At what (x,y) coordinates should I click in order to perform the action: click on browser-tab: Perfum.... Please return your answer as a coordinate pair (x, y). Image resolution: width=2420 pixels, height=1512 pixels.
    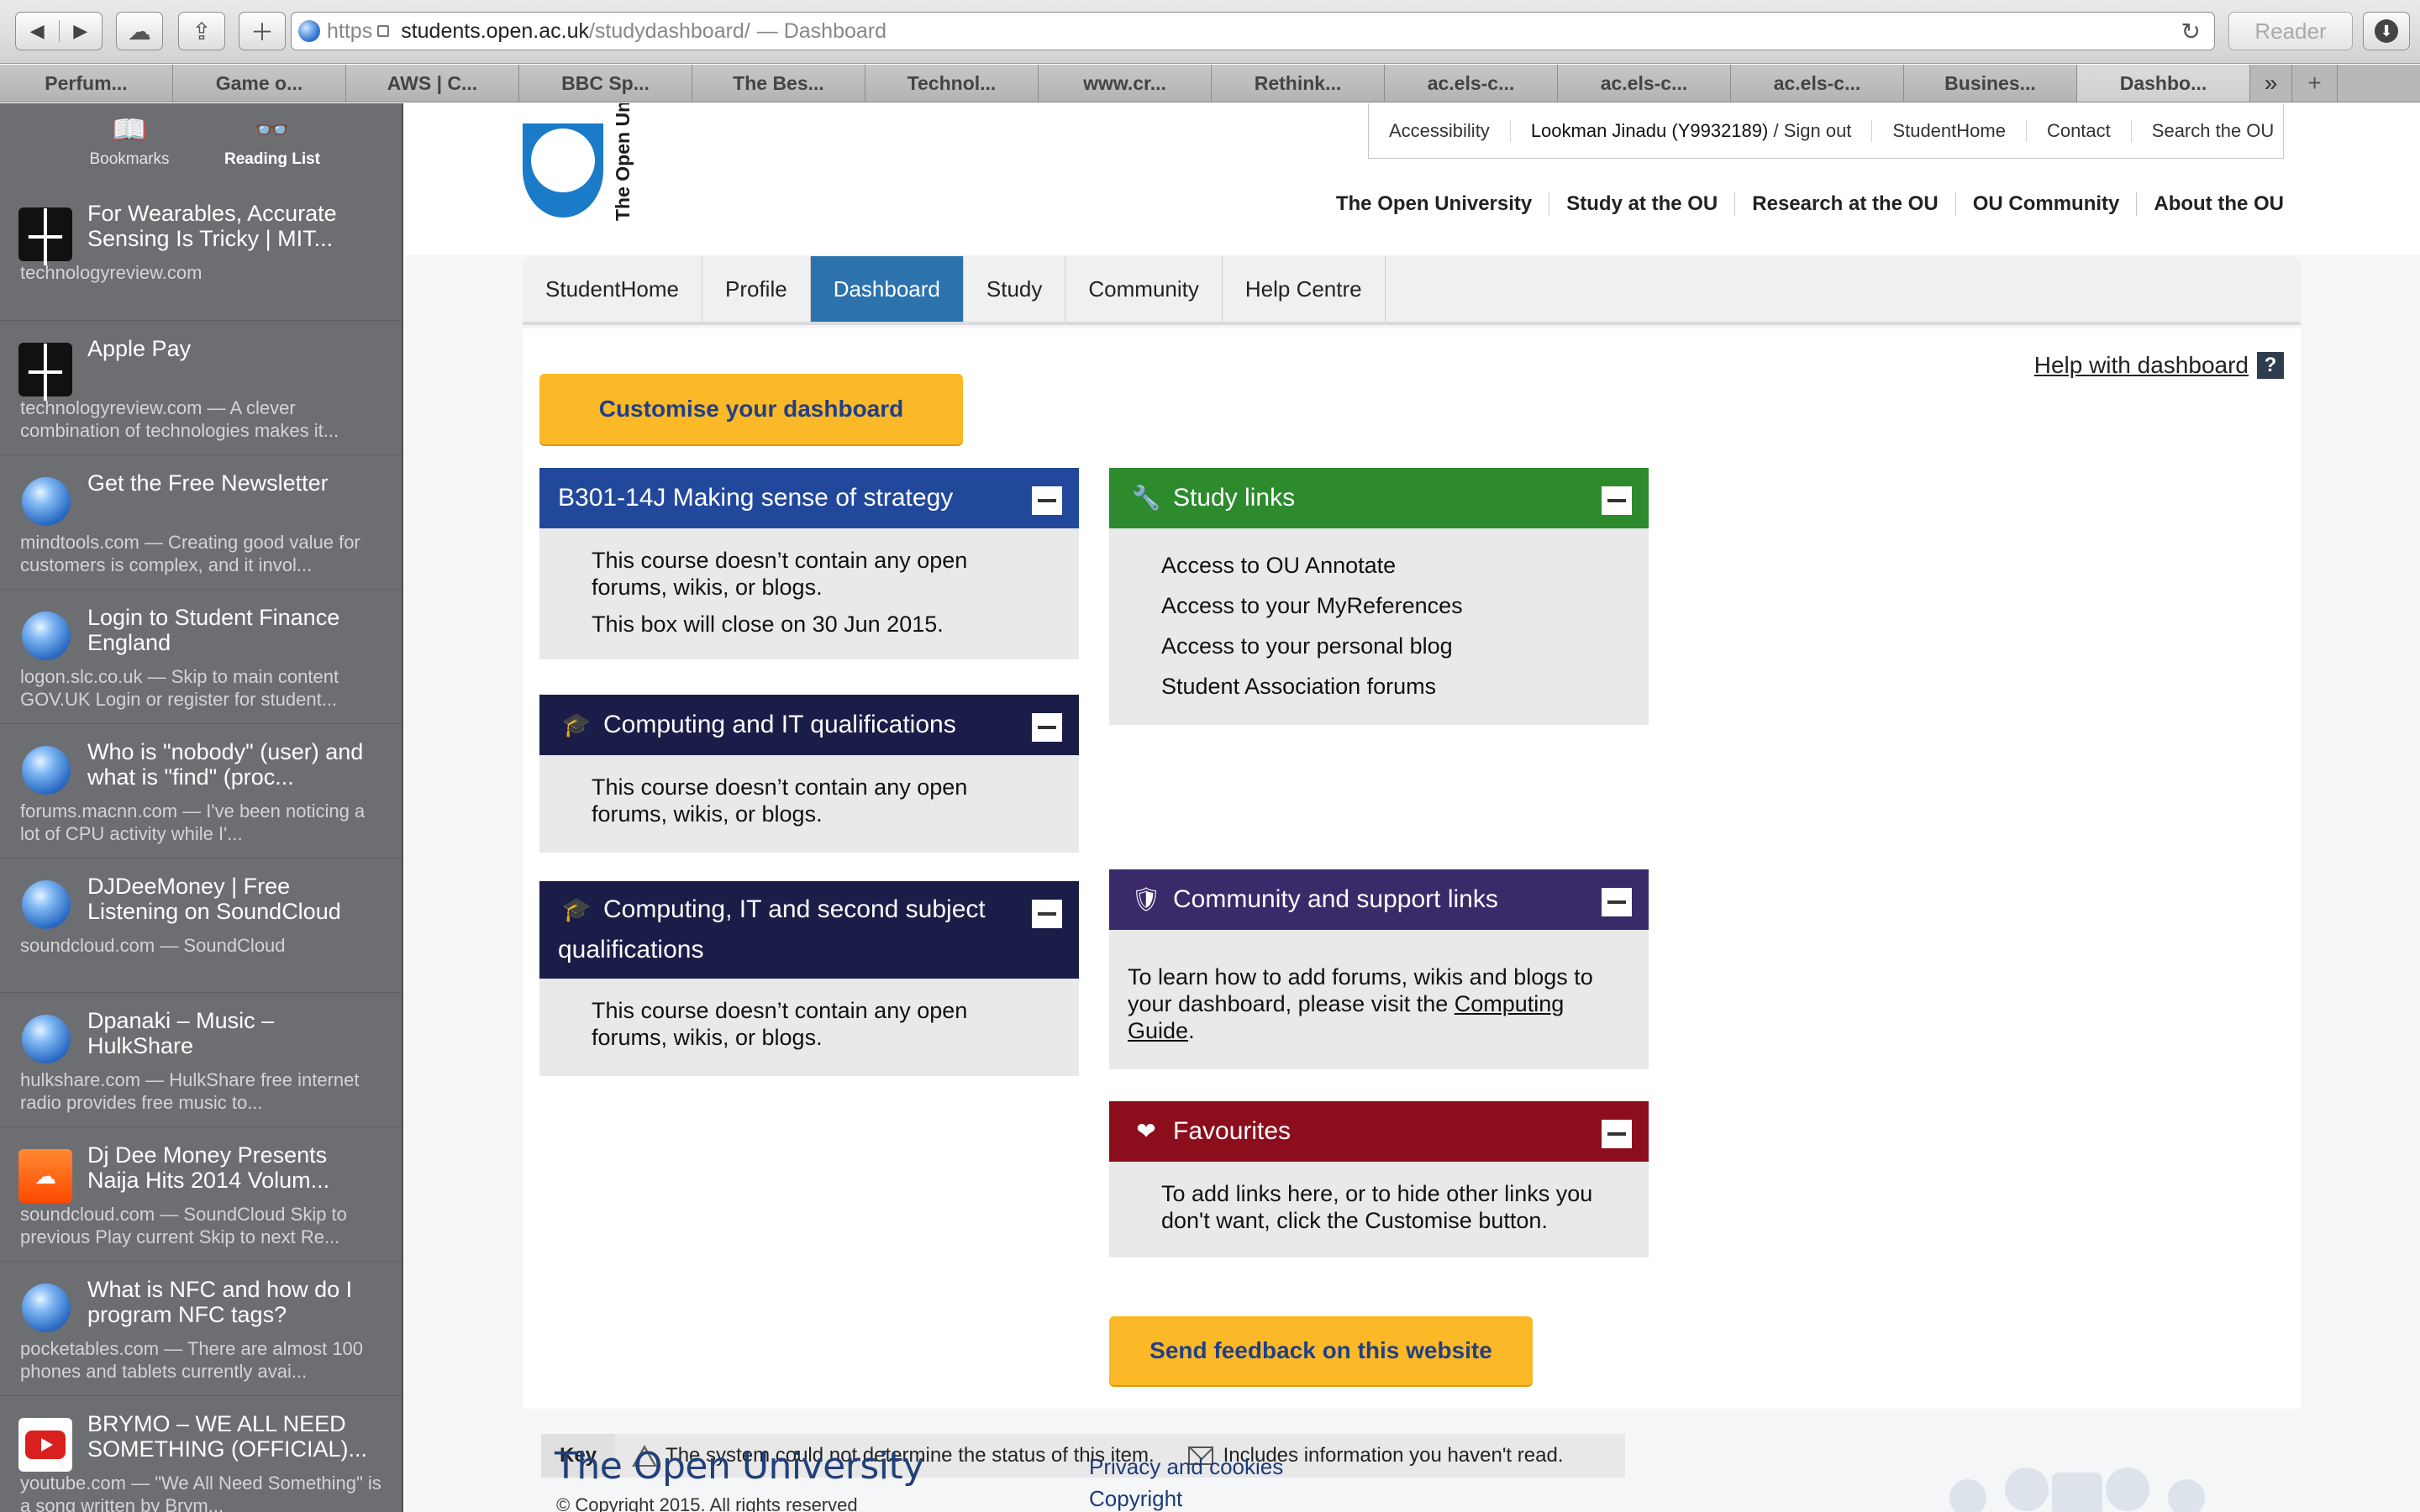
    Looking at the image, I should click on (86, 83).